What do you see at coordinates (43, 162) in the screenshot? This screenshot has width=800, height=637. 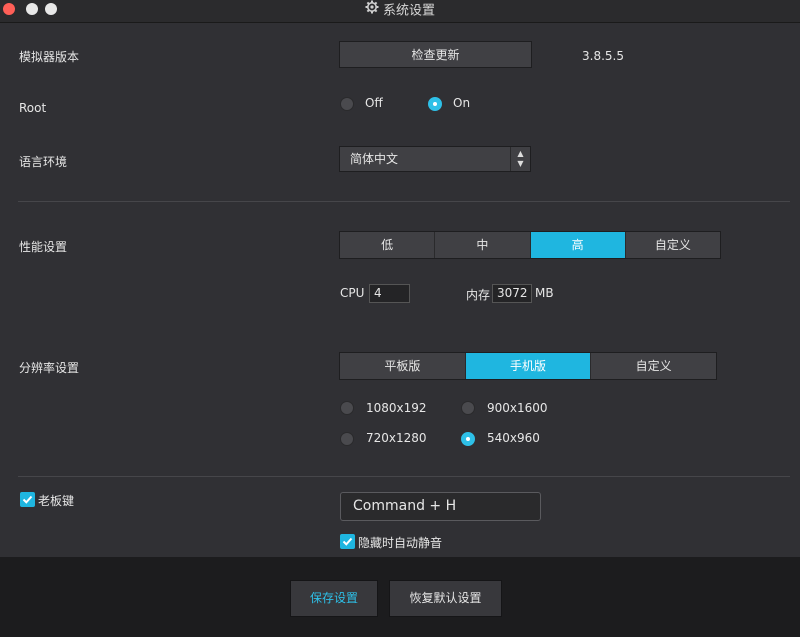 I see `language-label: 语言环境` at bounding box center [43, 162].